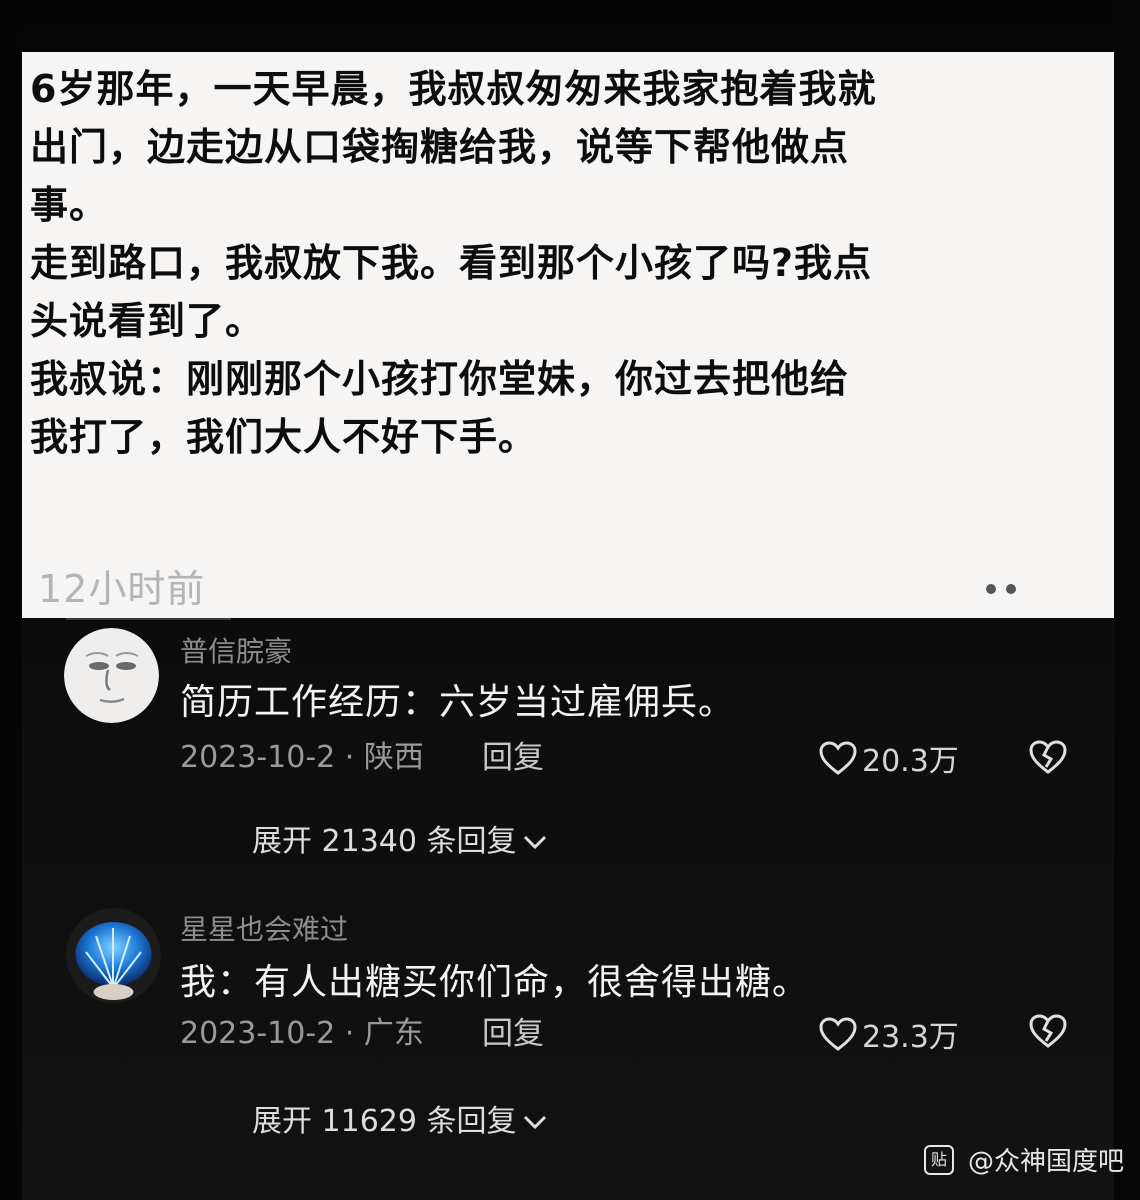 This screenshot has width=1140, height=1200. What do you see at coordinates (938, 1159) in the screenshot?
I see `tieba-logo-icon: 贴` at bounding box center [938, 1159].